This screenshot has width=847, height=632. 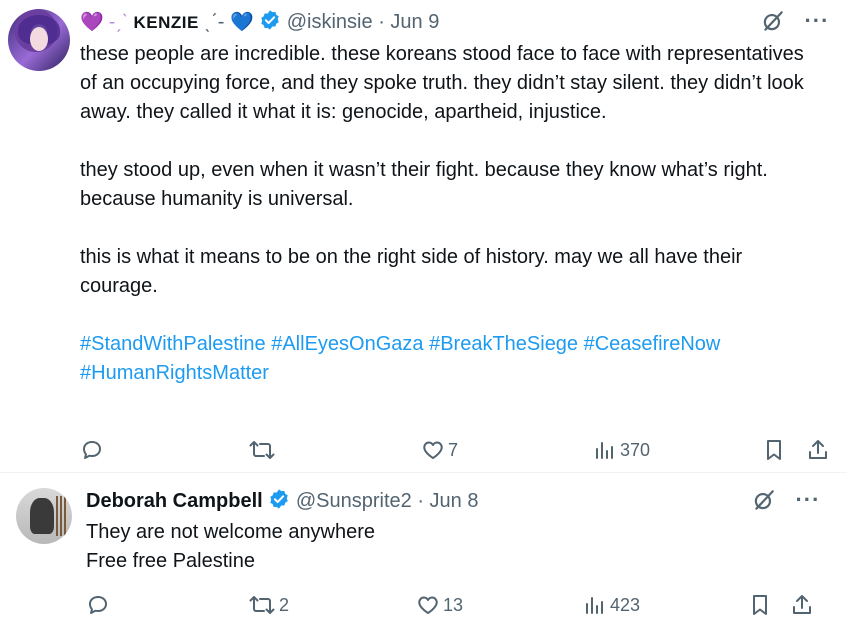 What do you see at coordinates (174, 501) in the screenshot?
I see `display-name: Deborah Campbell` at bounding box center [174, 501].